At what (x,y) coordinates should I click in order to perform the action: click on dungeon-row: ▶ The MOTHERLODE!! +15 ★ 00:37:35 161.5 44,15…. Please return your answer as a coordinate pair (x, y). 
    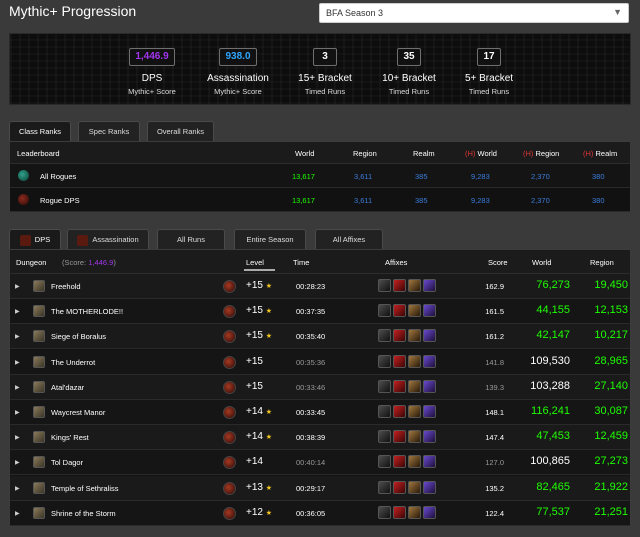
    Looking at the image, I should click on (320, 312).